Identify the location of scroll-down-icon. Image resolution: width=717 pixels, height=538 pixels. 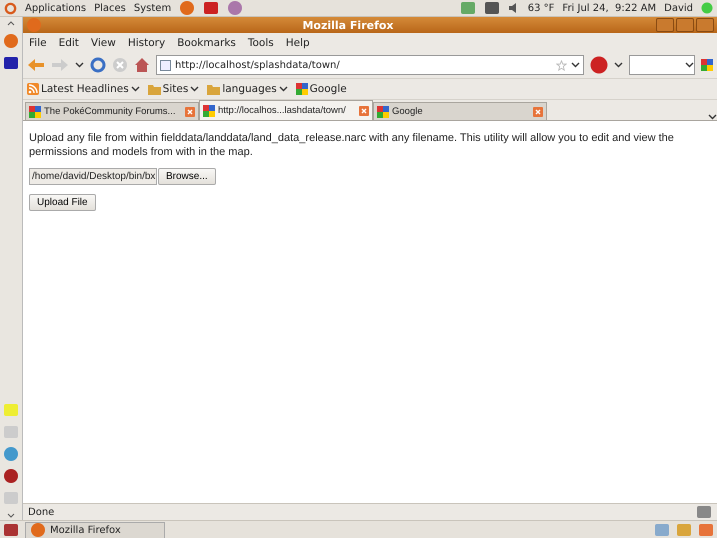
(11, 516).